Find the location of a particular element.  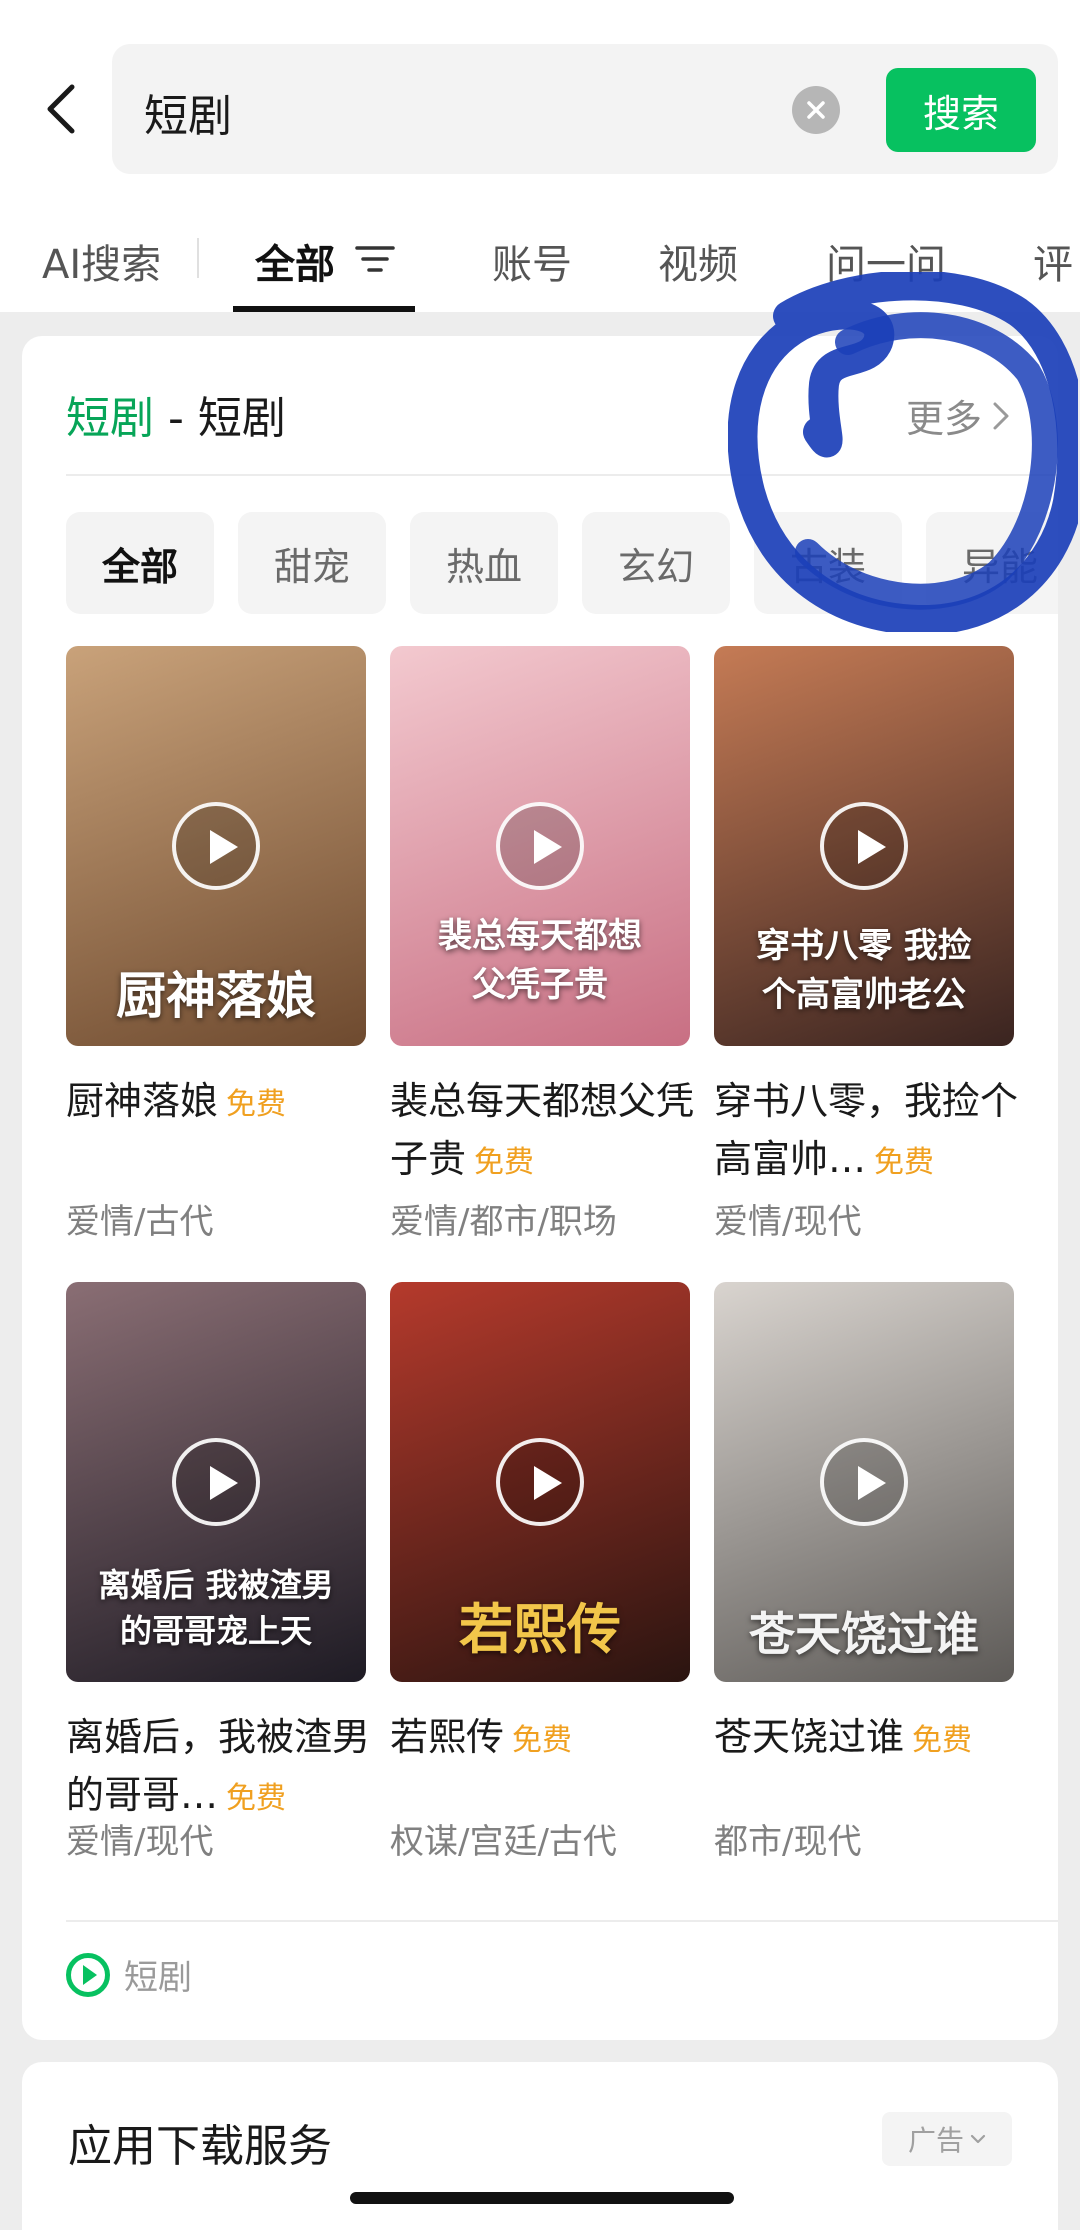

genre-filter-chips: 全部 甜宠 热血 玄幻 古装 异能 is located at coordinates (562, 564).